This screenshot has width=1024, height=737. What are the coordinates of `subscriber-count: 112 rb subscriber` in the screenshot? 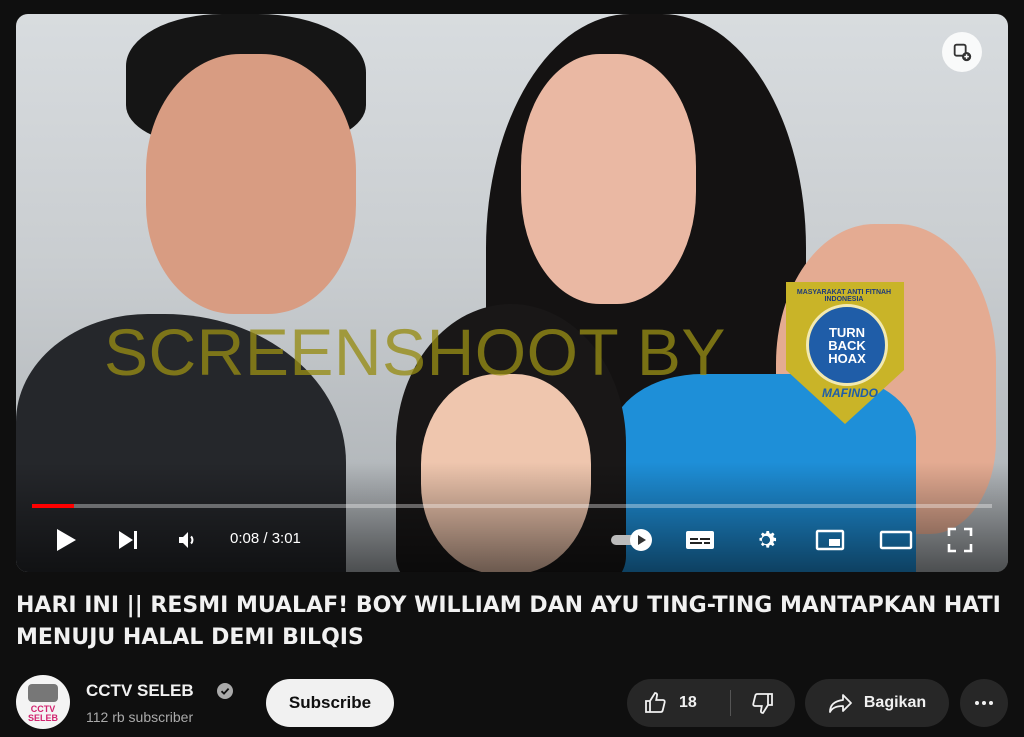 It's located at (140, 717).